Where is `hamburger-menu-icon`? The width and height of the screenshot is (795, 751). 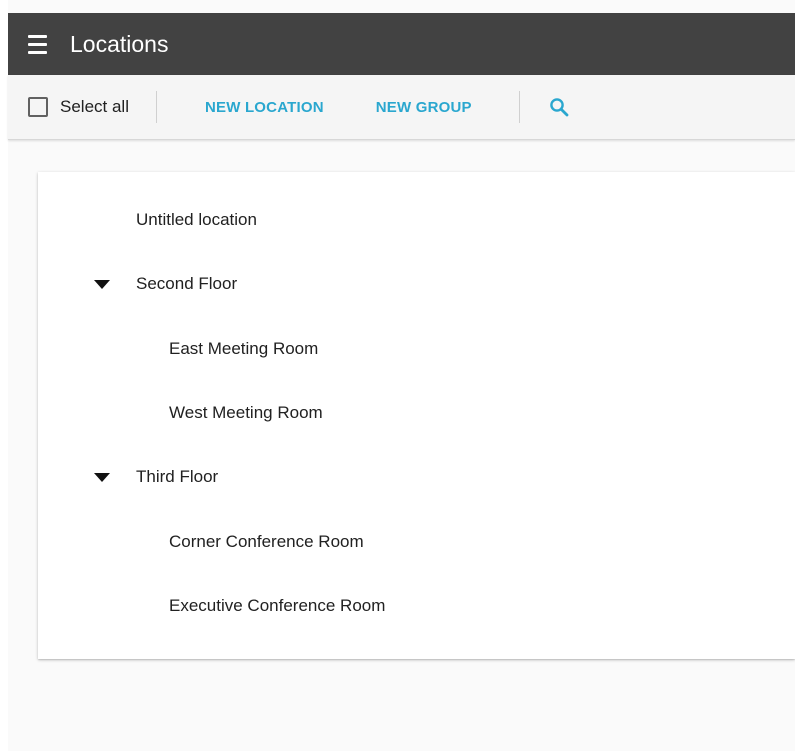
hamburger-menu-icon is located at coordinates (40, 44).